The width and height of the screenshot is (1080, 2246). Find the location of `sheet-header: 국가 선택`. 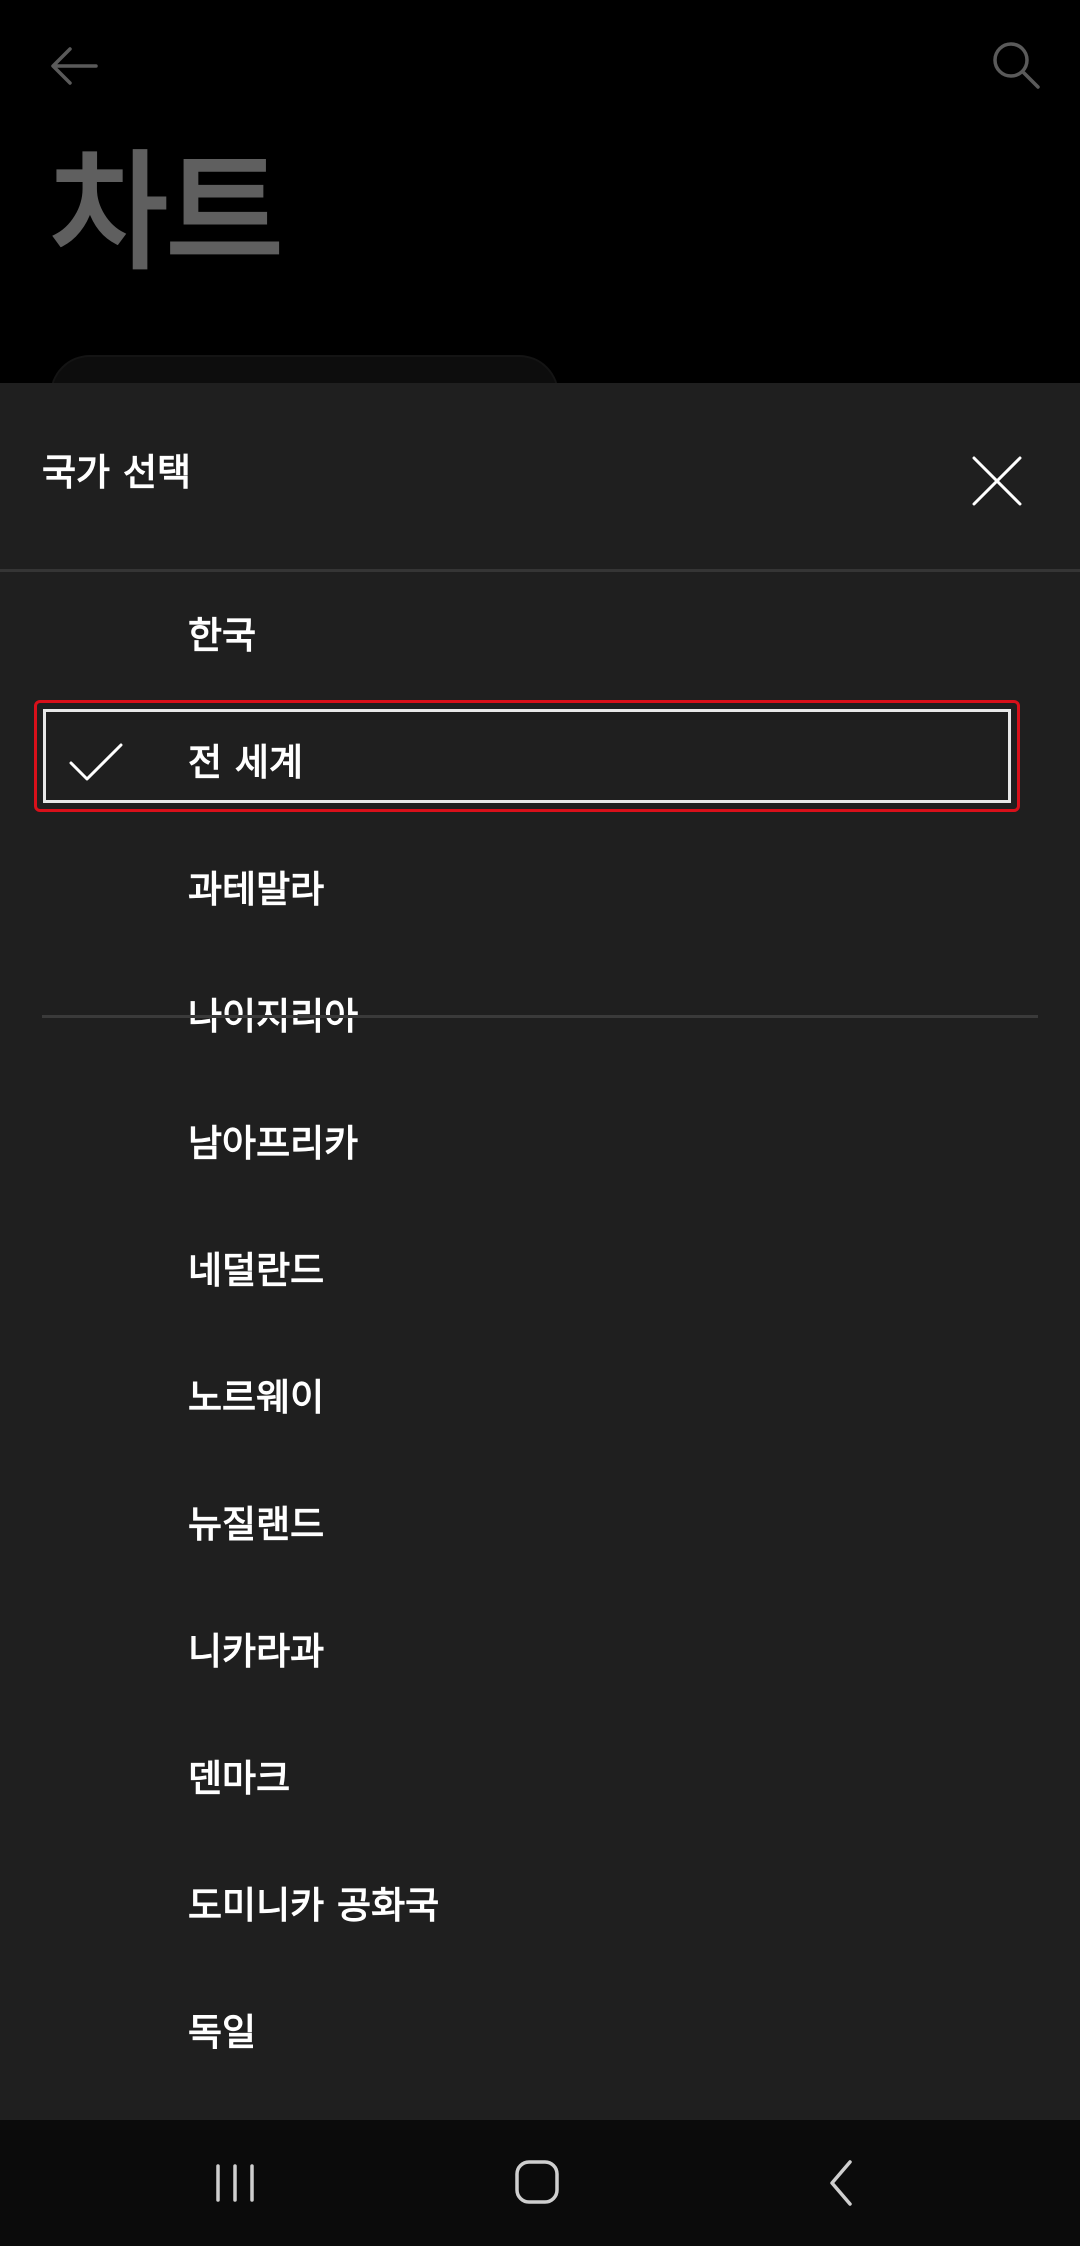

sheet-header: 국가 선택 is located at coordinates (540, 477).